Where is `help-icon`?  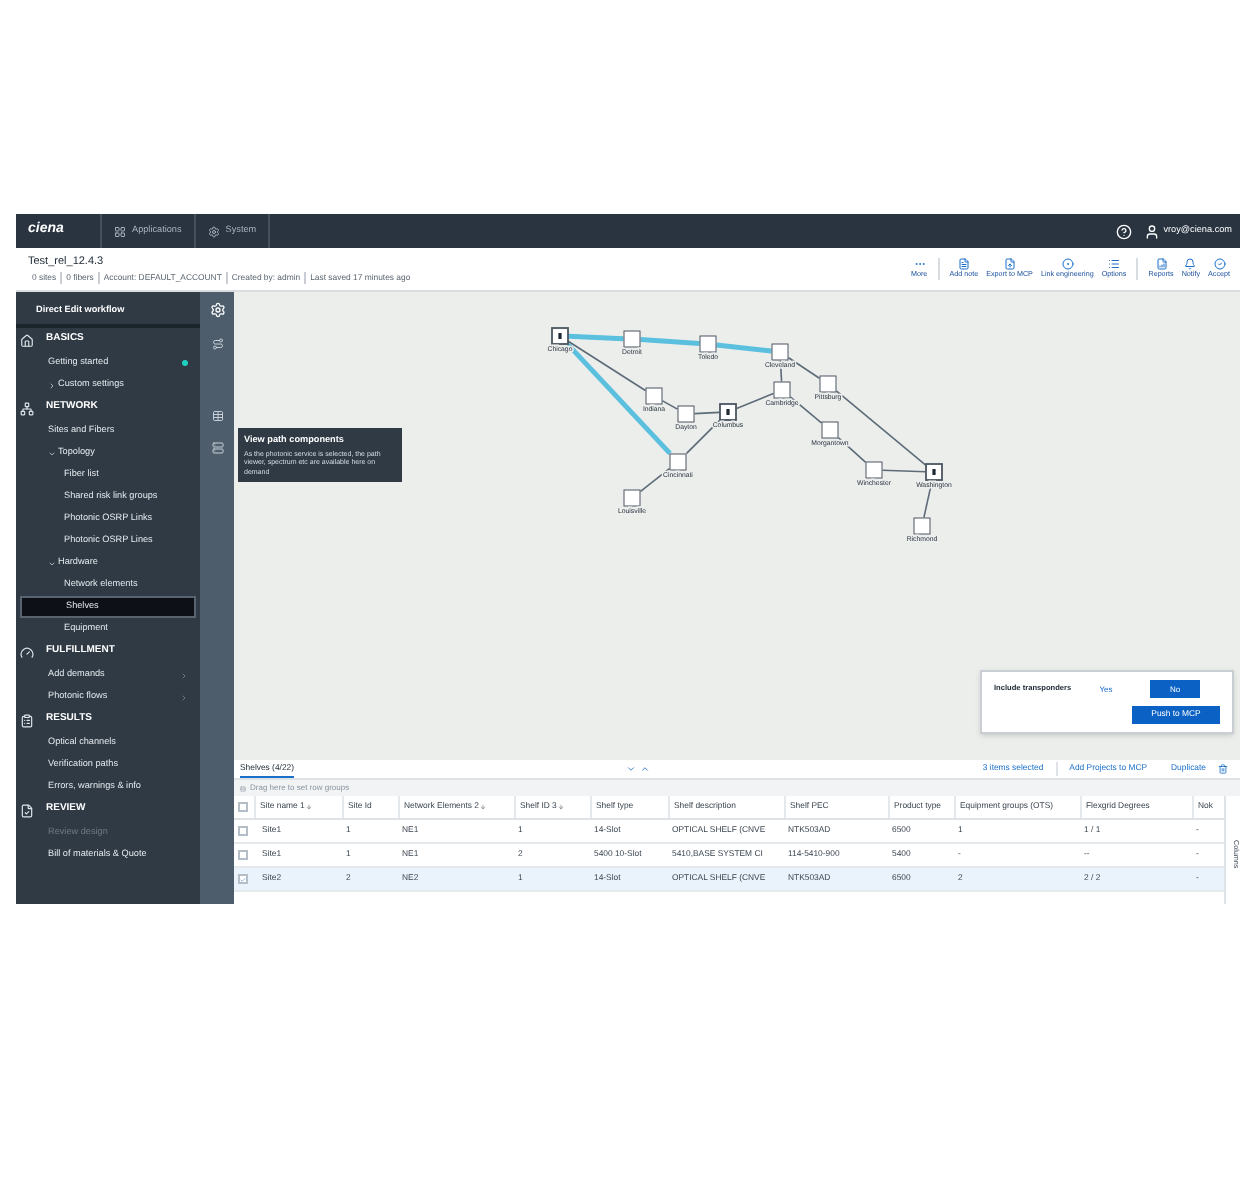
help-icon is located at coordinates (1123, 231).